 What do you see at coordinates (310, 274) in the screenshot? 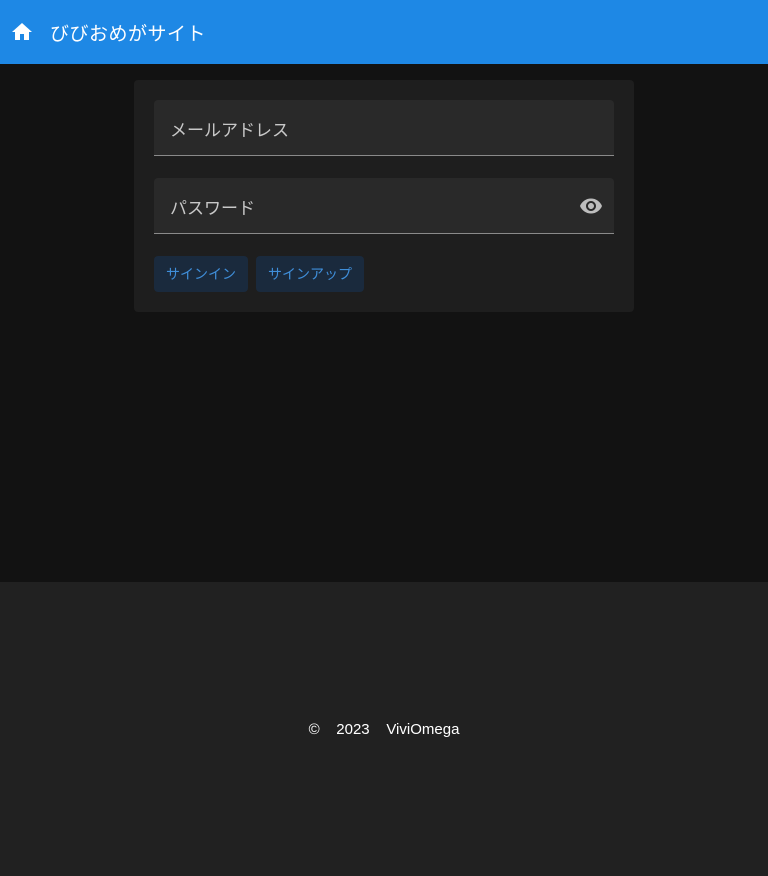
I see `signup-button: サインアップ` at bounding box center [310, 274].